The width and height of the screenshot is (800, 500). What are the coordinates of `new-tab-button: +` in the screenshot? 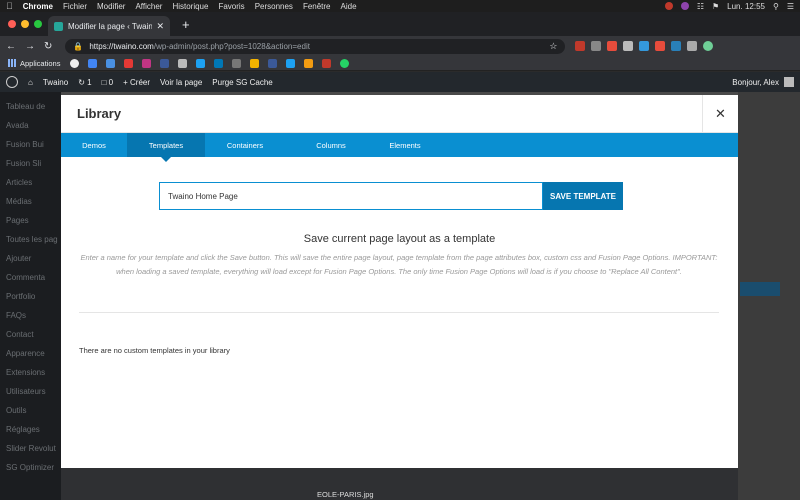 It's located at (186, 24).